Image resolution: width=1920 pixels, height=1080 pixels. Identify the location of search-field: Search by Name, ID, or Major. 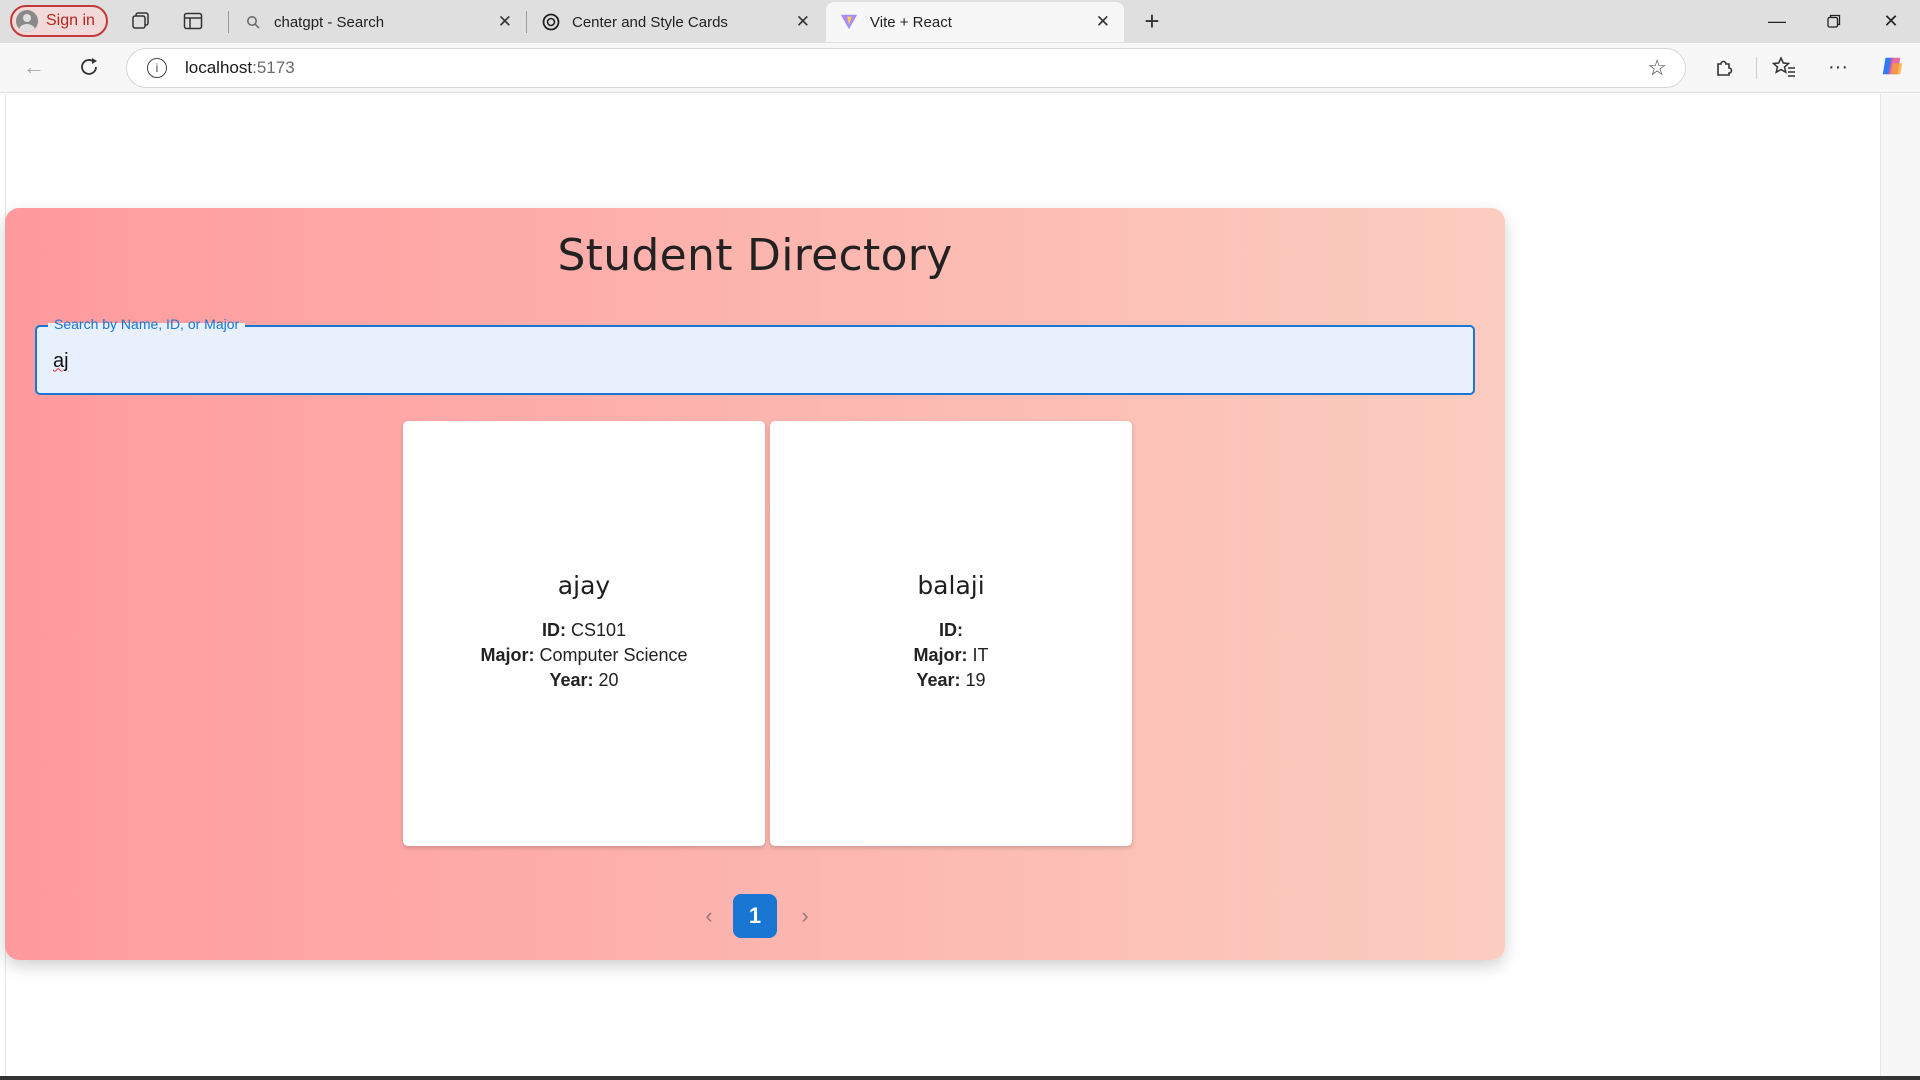
(755, 355).